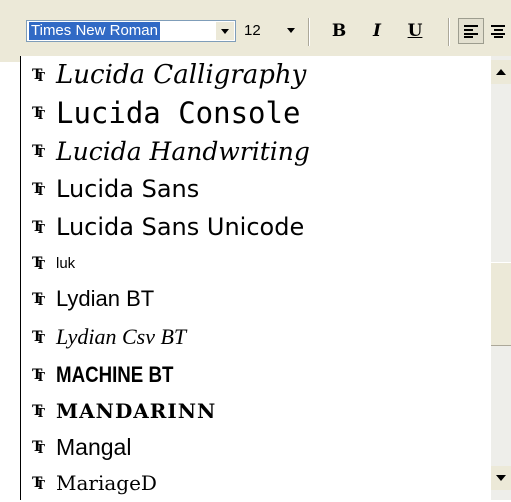 The height and width of the screenshot is (502, 511). I want to click on font-list-item-label: luk, so click(66, 263).